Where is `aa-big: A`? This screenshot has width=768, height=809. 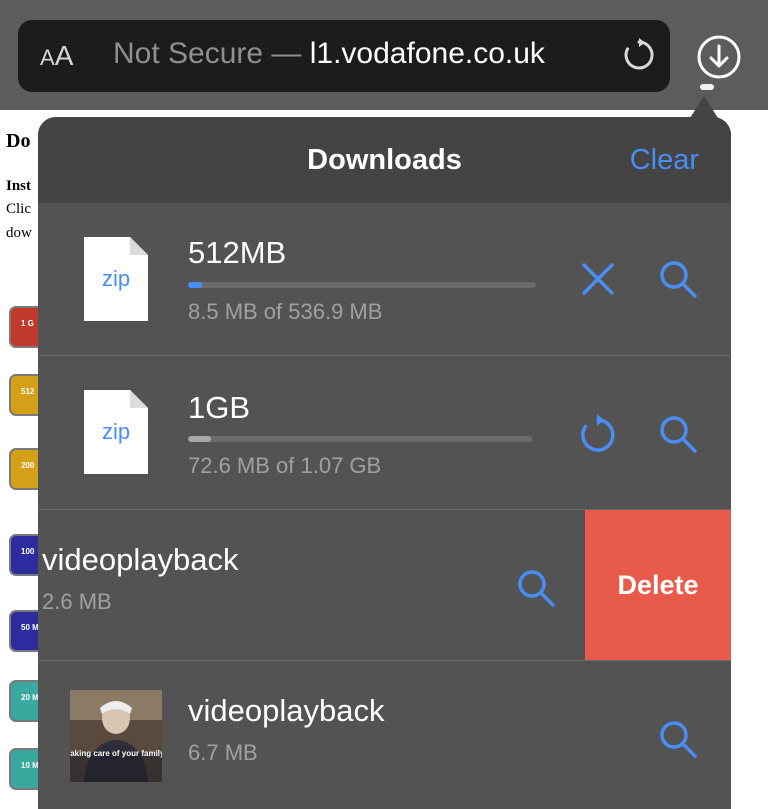
aa-big: A is located at coordinates (64, 55).